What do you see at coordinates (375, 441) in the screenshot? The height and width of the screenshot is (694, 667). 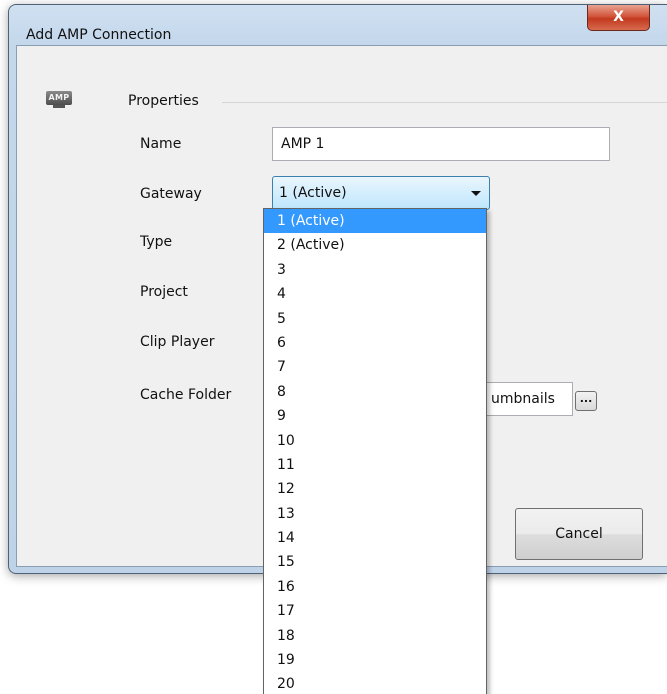 I see `gateway-option: 10` at bounding box center [375, 441].